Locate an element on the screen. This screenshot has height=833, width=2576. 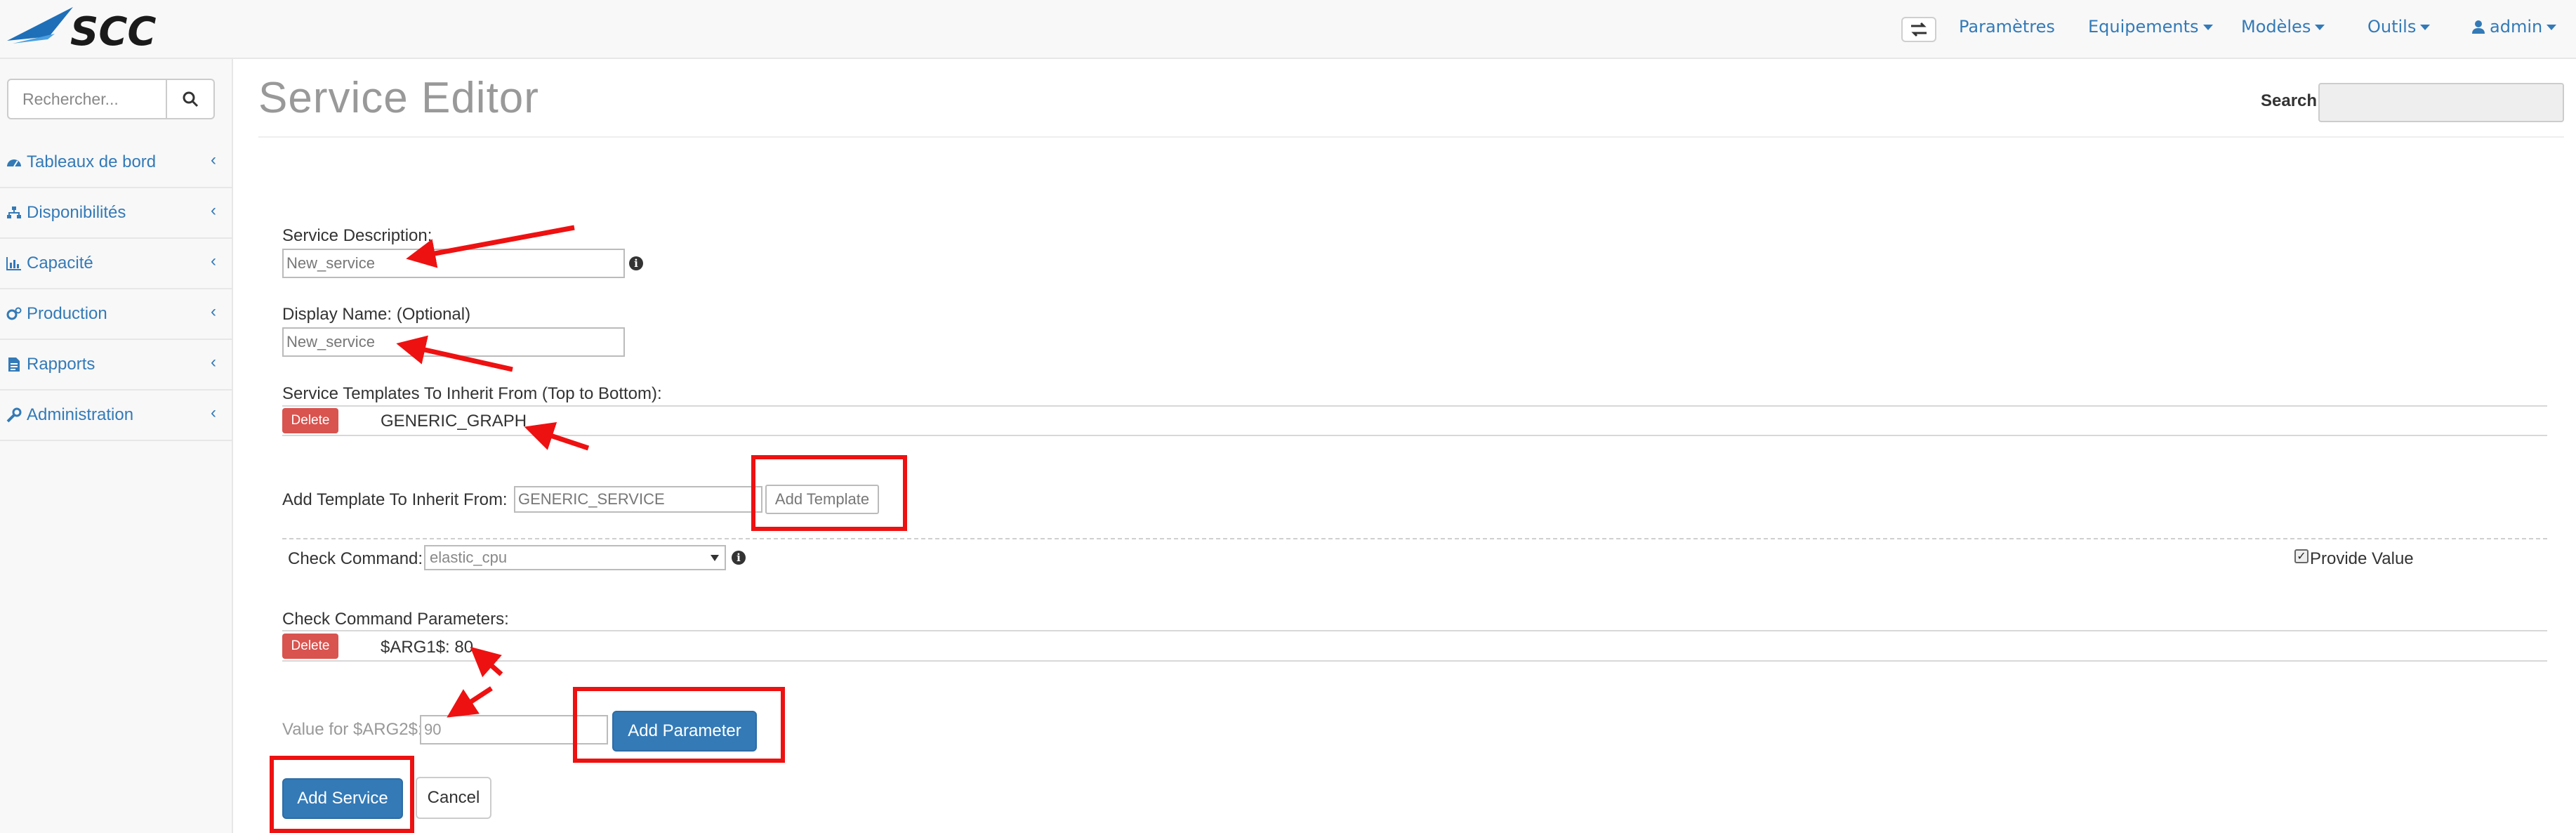
templates-top-rule is located at coordinates (1414, 406).